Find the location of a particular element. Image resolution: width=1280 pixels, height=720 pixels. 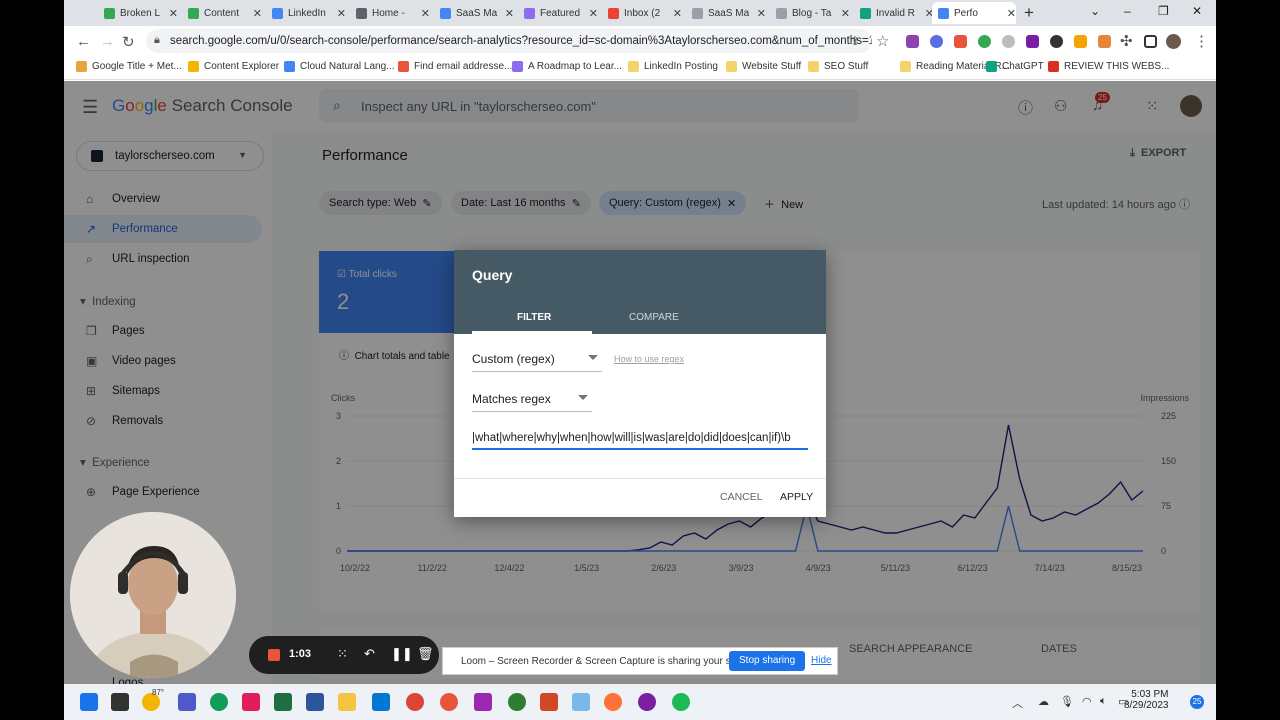

share-icon: ⇪ is located at coordinates (855, 41).